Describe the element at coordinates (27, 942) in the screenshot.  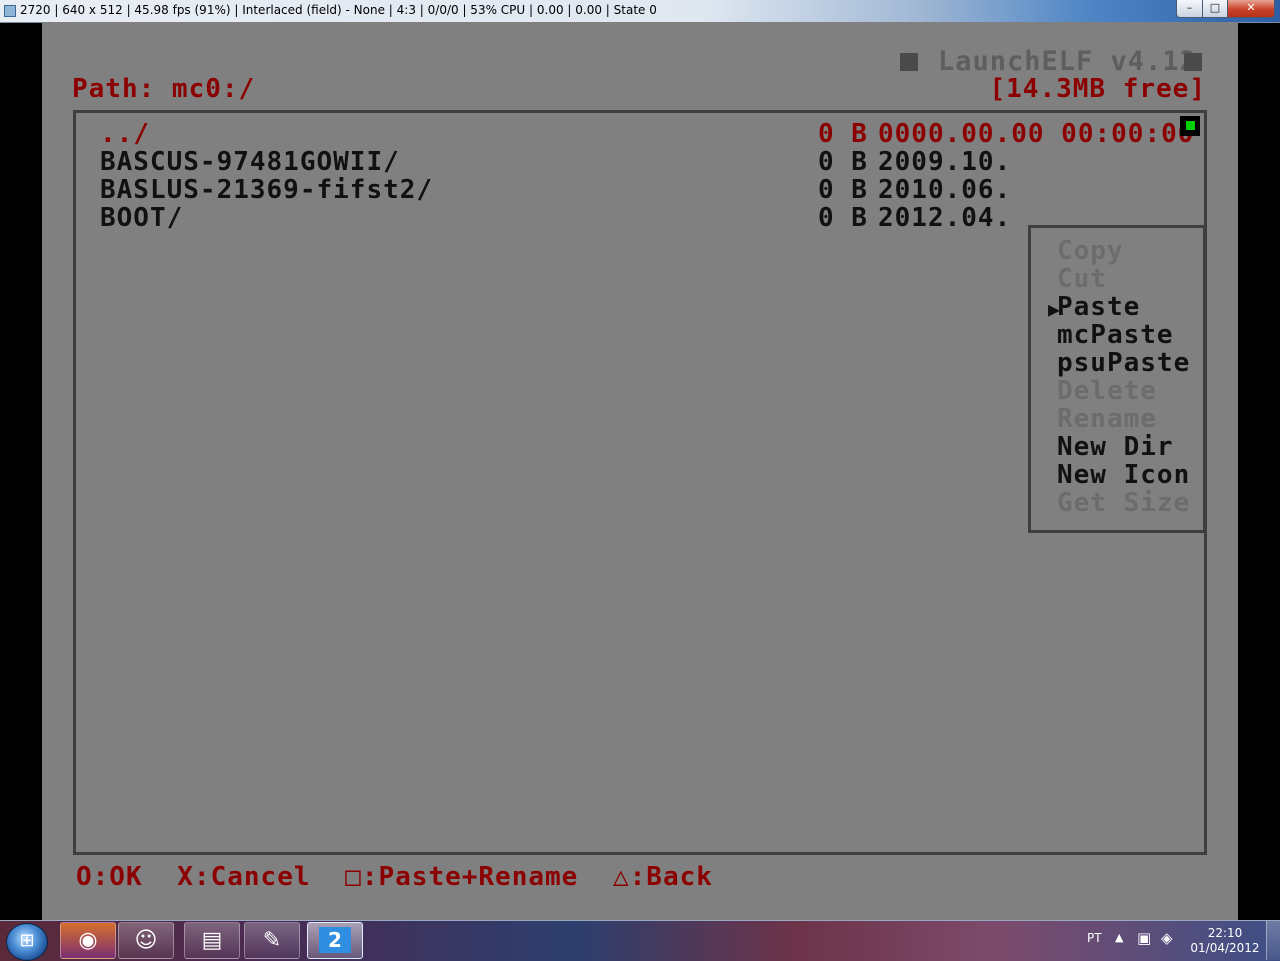
I see `start-button: ⊞` at that location.